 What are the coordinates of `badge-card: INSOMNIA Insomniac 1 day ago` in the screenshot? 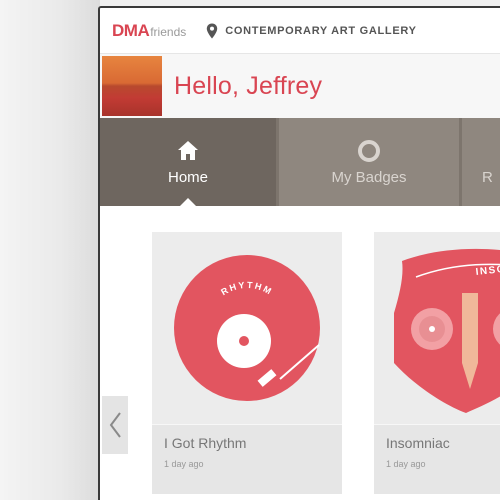 It's located at (437, 363).